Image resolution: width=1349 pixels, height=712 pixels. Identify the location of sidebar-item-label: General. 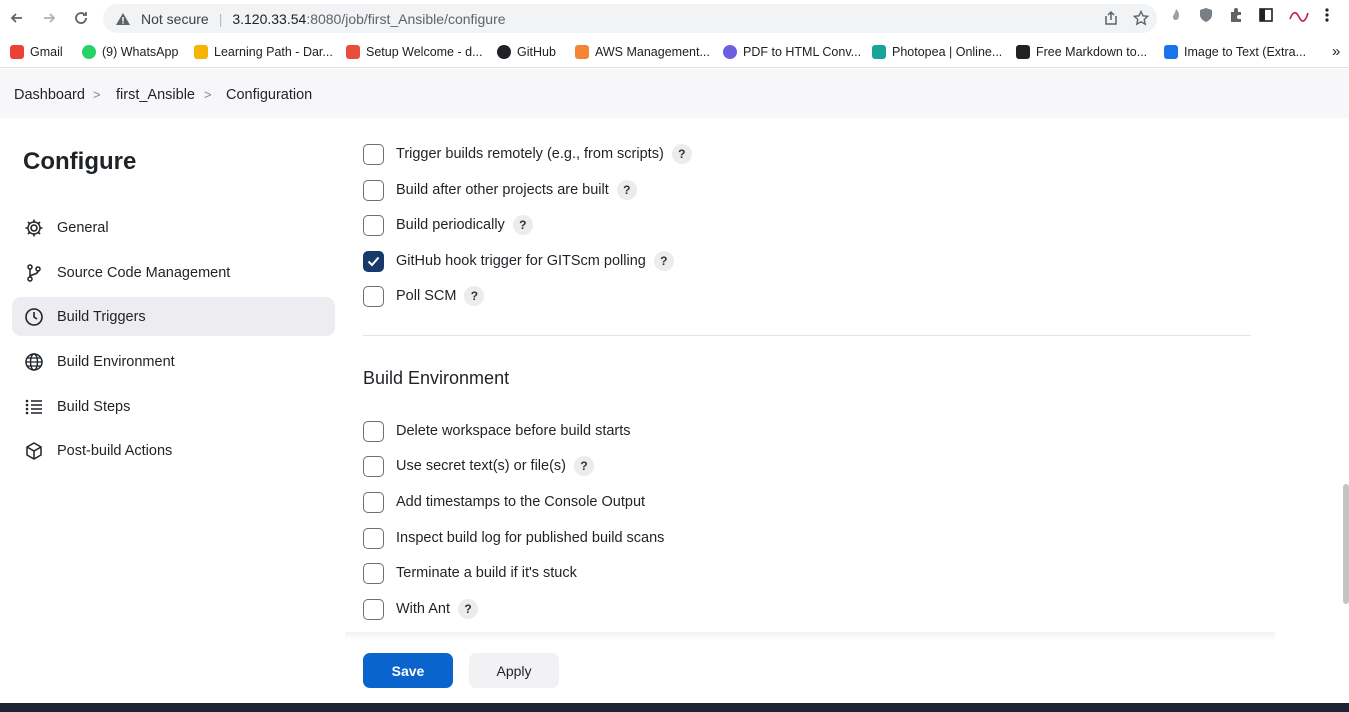
(83, 227).